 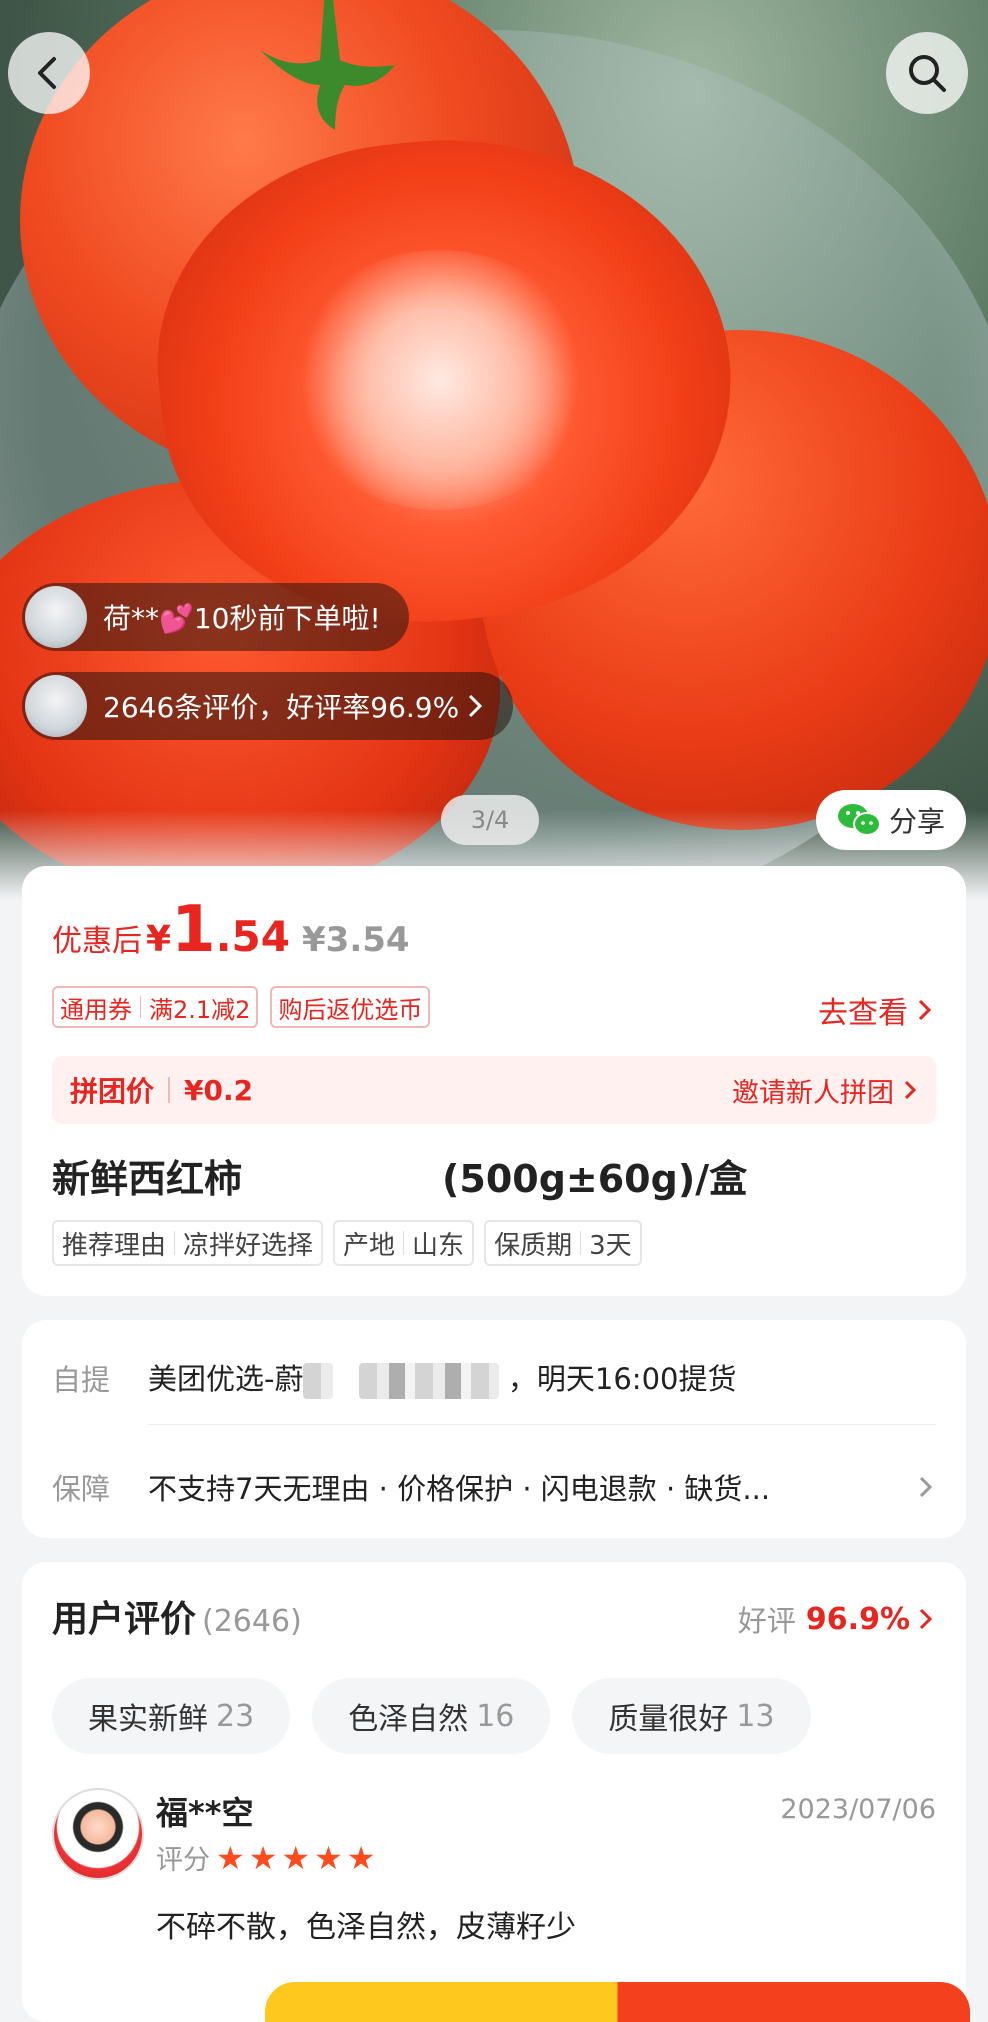 What do you see at coordinates (205, 1813) in the screenshot?
I see `reviewer-name: 福**空` at bounding box center [205, 1813].